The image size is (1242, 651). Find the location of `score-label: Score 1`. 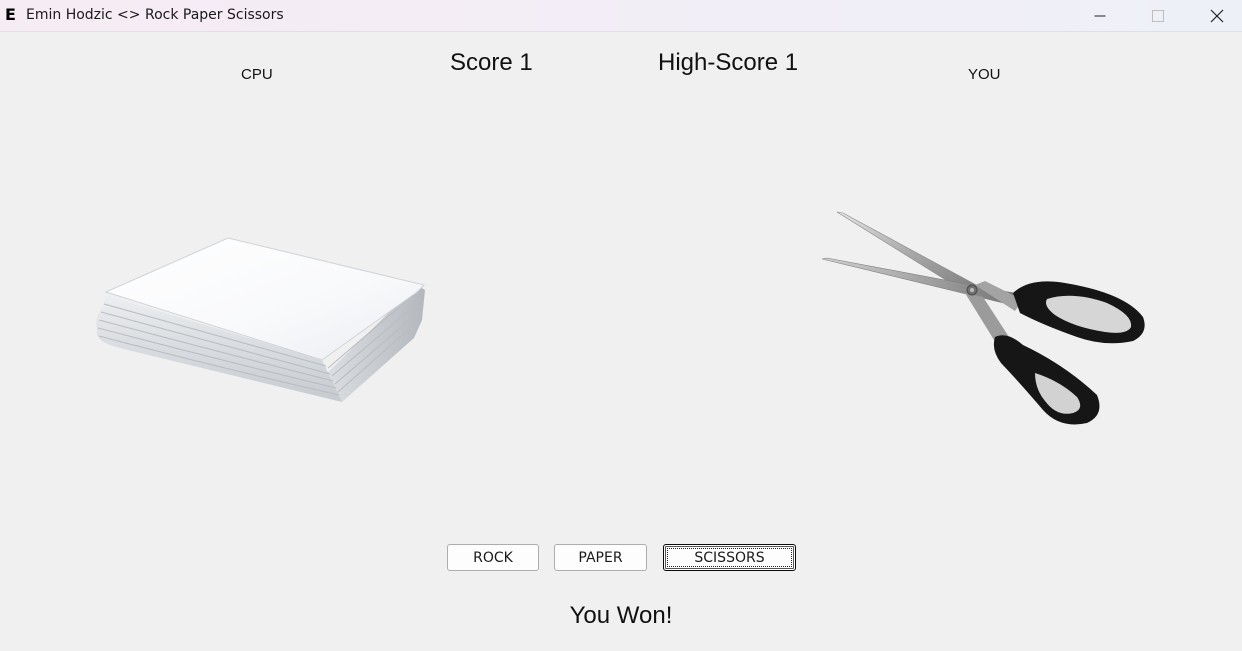

score-label: Score 1 is located at coordinates (491, 62).